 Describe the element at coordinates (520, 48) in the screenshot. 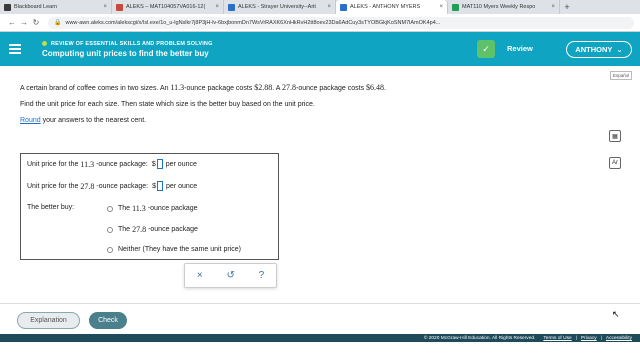

I see `review-button: Review` at that location.